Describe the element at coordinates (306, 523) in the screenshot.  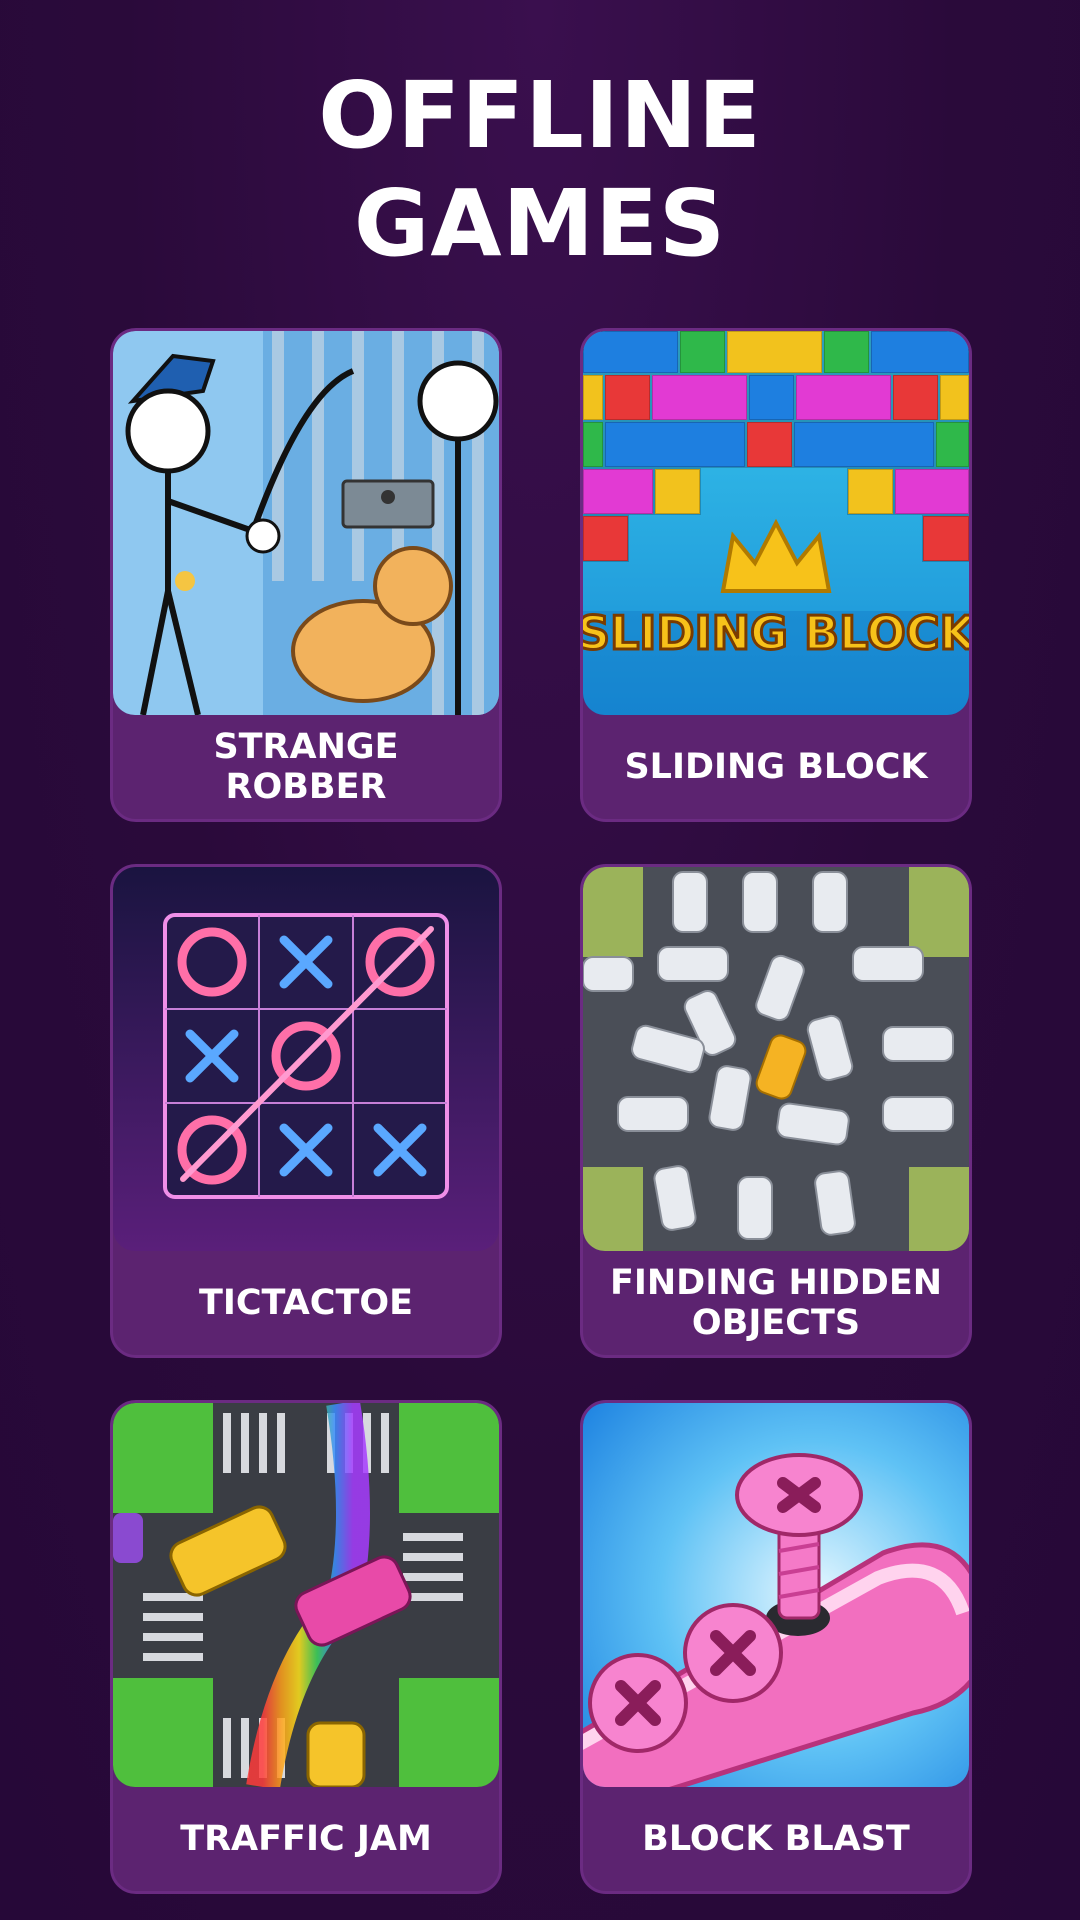
I see `stickman-jail-icon` at that location.